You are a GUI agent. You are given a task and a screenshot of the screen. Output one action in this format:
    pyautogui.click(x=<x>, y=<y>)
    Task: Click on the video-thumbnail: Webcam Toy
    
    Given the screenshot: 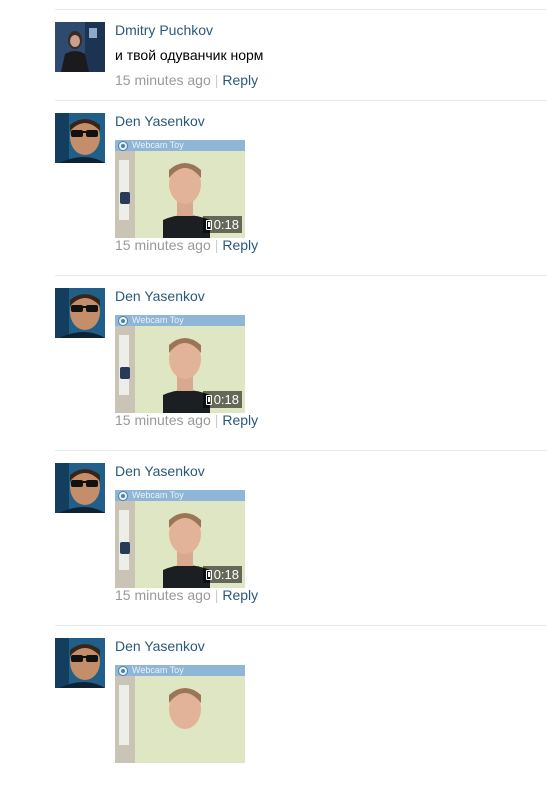 What is the action you would take?
    pyautogui.click(x=180, y=714)
    